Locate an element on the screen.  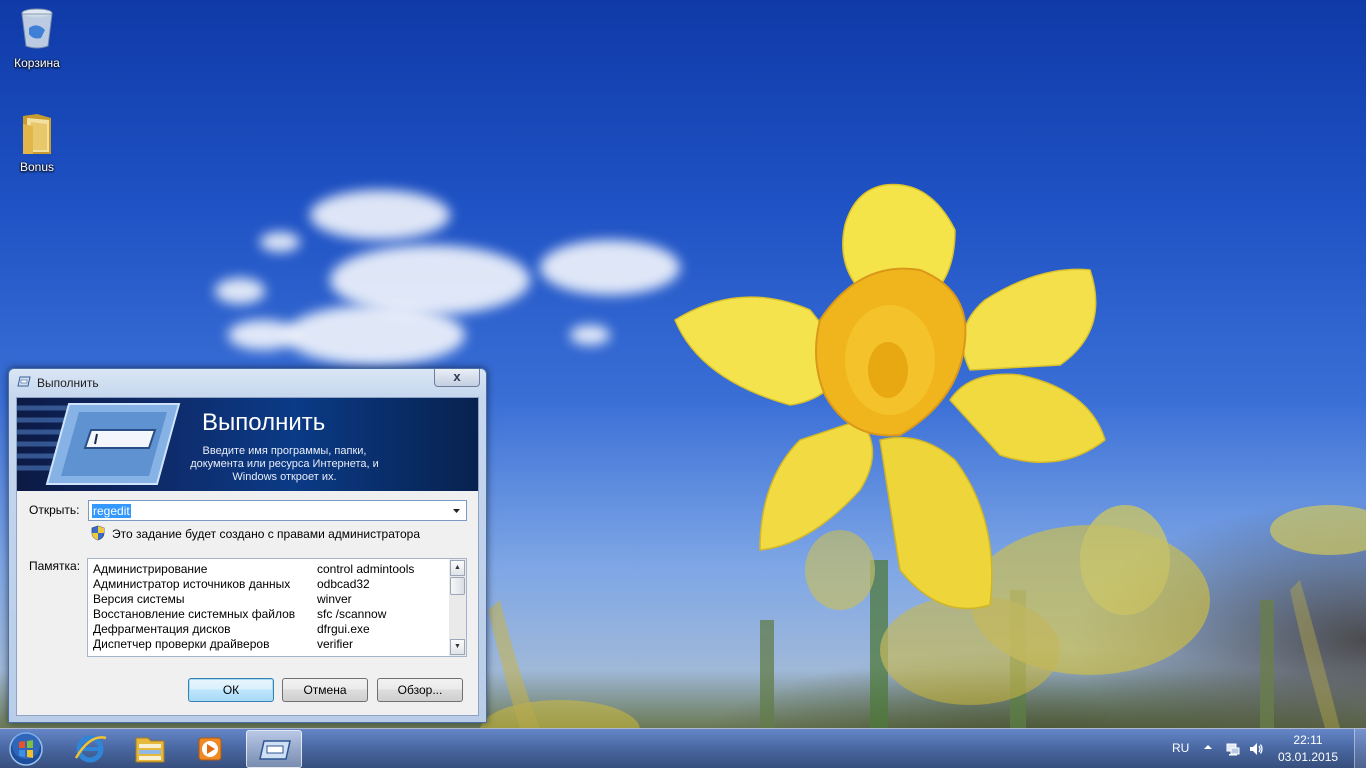
scroll-down-button: ▼ is located at coordinates (457, 647).